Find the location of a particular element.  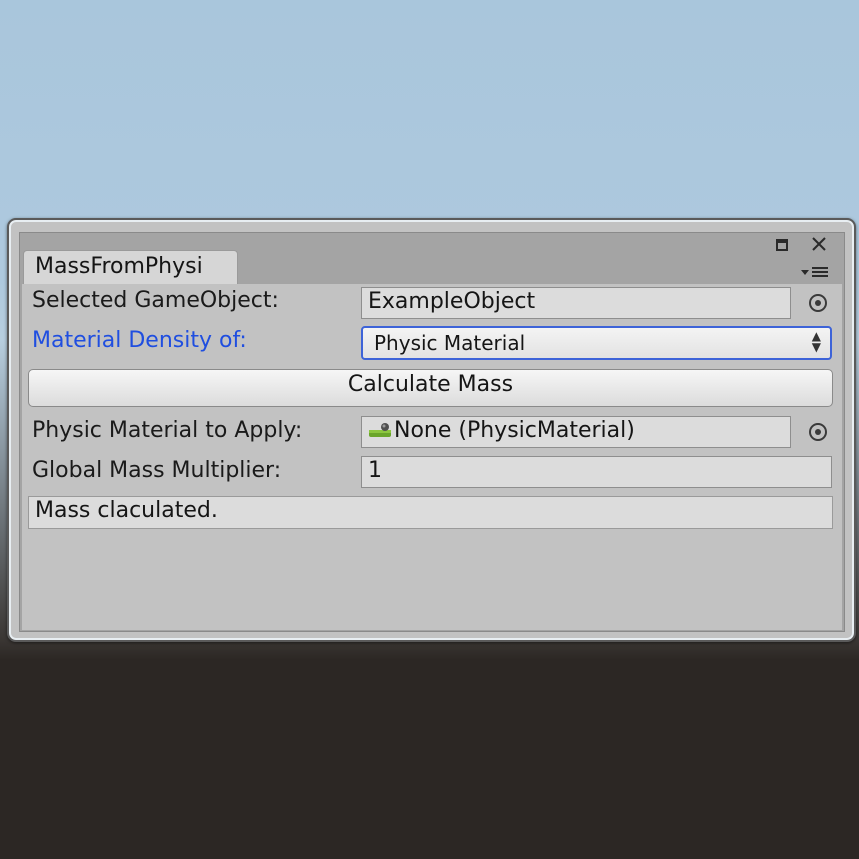

physic-material-label: Physic Material to Apply: is located at coordinates (167, 430).